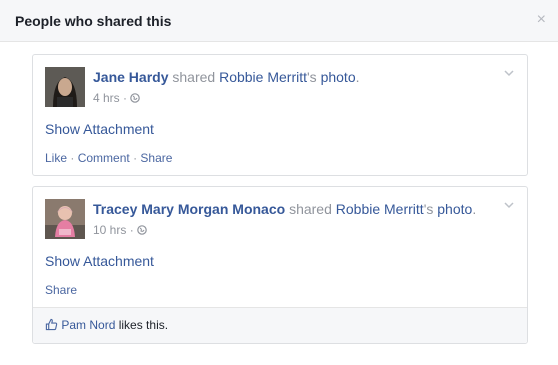 This screenshot has width=558, height=365. I want to click on story-actions: Like · Comment · Share, so click(108, 158).